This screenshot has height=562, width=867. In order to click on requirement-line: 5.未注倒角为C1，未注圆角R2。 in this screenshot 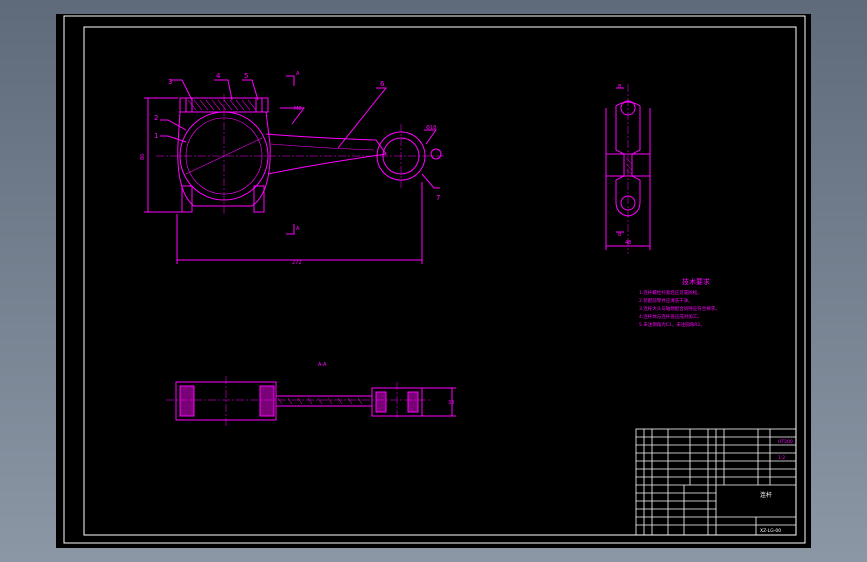, I will do `click(672, 324)`.